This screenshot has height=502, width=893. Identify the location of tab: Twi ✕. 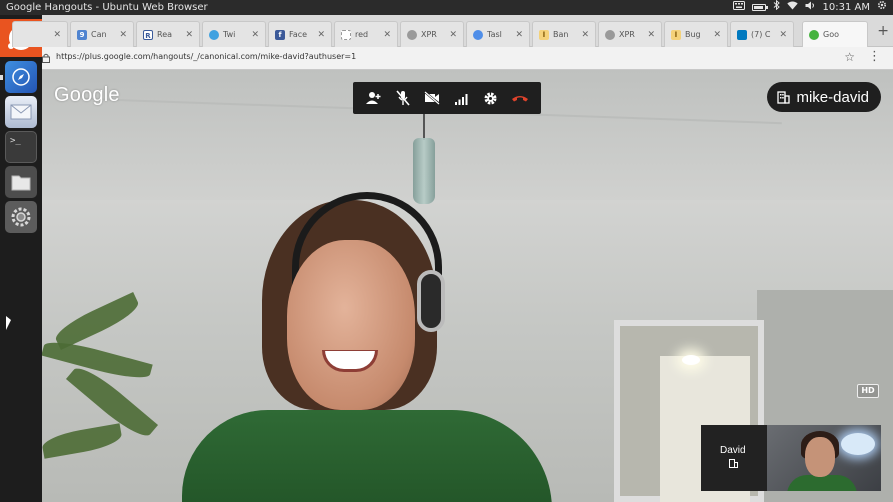
(234, 34).